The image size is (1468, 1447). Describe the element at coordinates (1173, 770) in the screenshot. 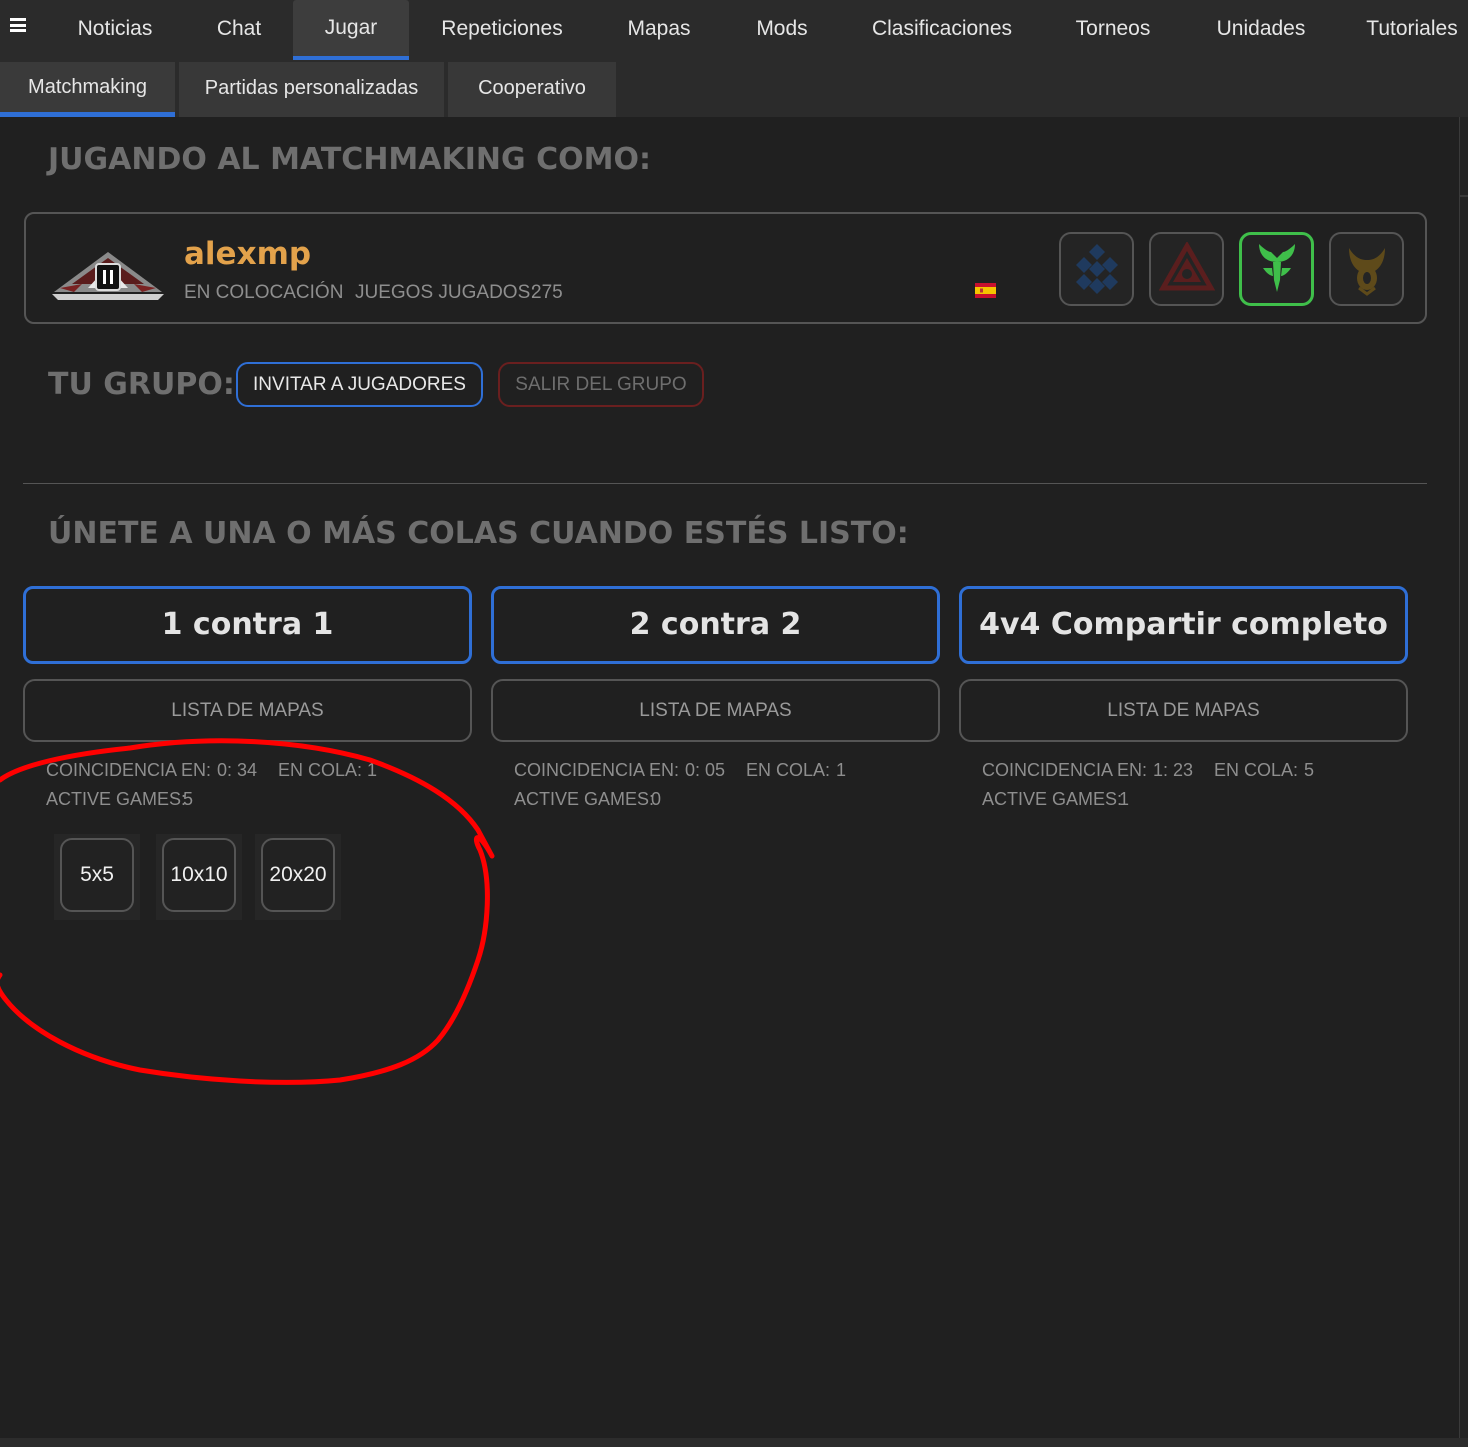

I see `match-time-value: 1: 23` at that location.